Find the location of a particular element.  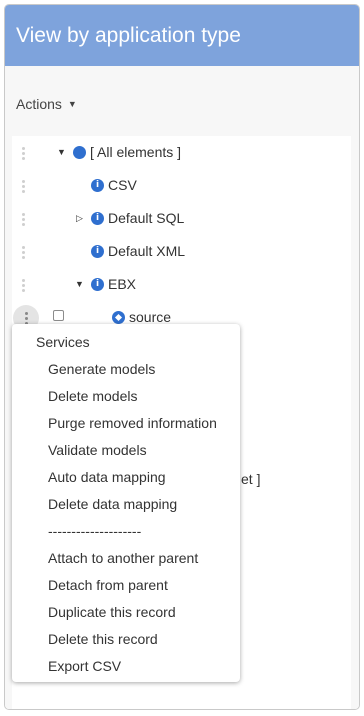

menu-item-attach-to-another-parent: Attach to another parent is located at coordinates (126, 558).